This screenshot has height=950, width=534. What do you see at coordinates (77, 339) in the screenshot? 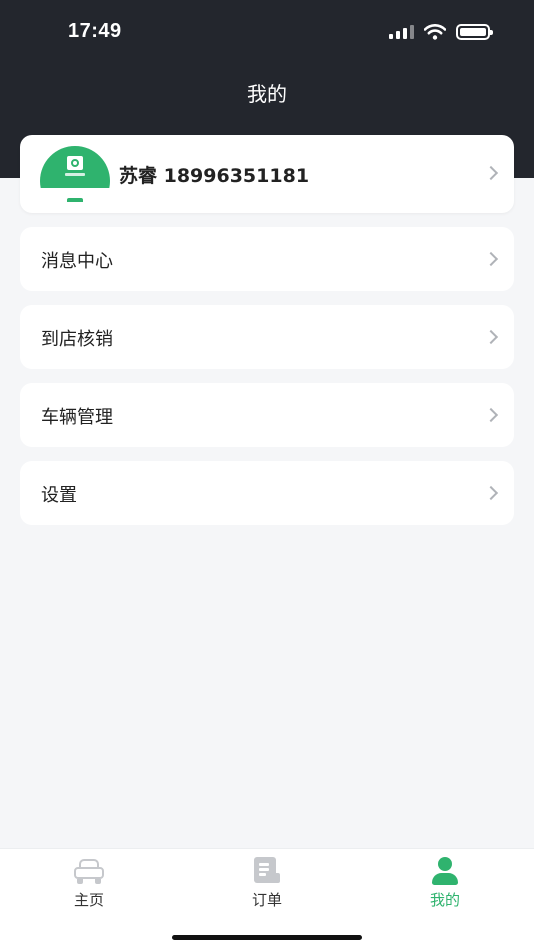
I see `menu-item-label: 到店核销` at bounding box center [77, 339].